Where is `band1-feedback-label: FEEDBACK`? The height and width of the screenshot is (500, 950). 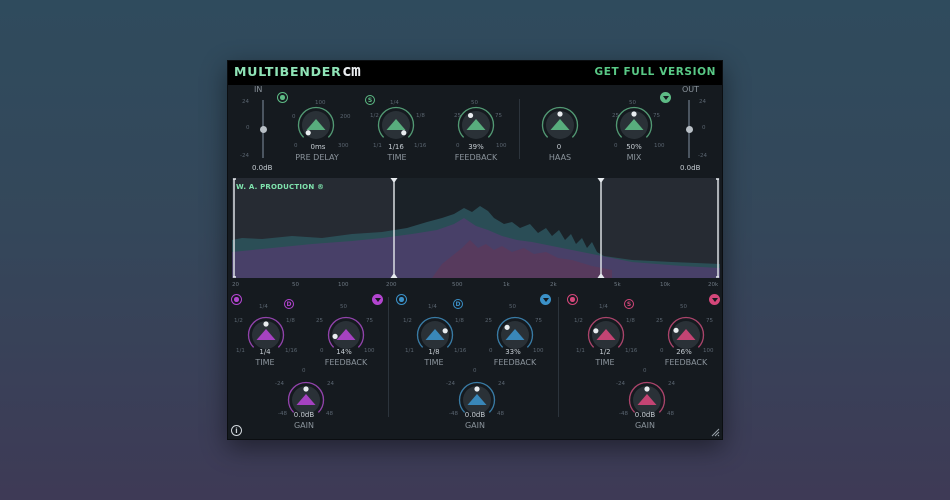
band1-feedback-label: FEEDBACK is located at coordinates (346, 362).